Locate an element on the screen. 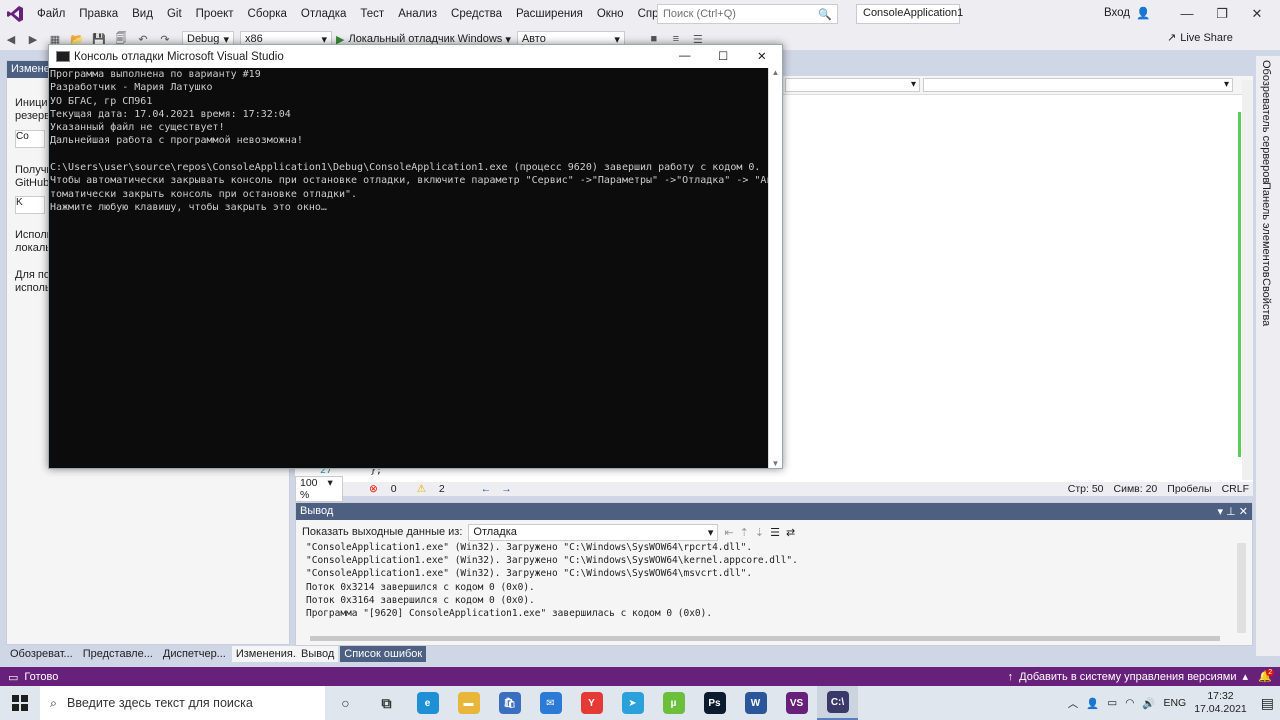  member-select: ▾ is located at coordinates (1078, 85).